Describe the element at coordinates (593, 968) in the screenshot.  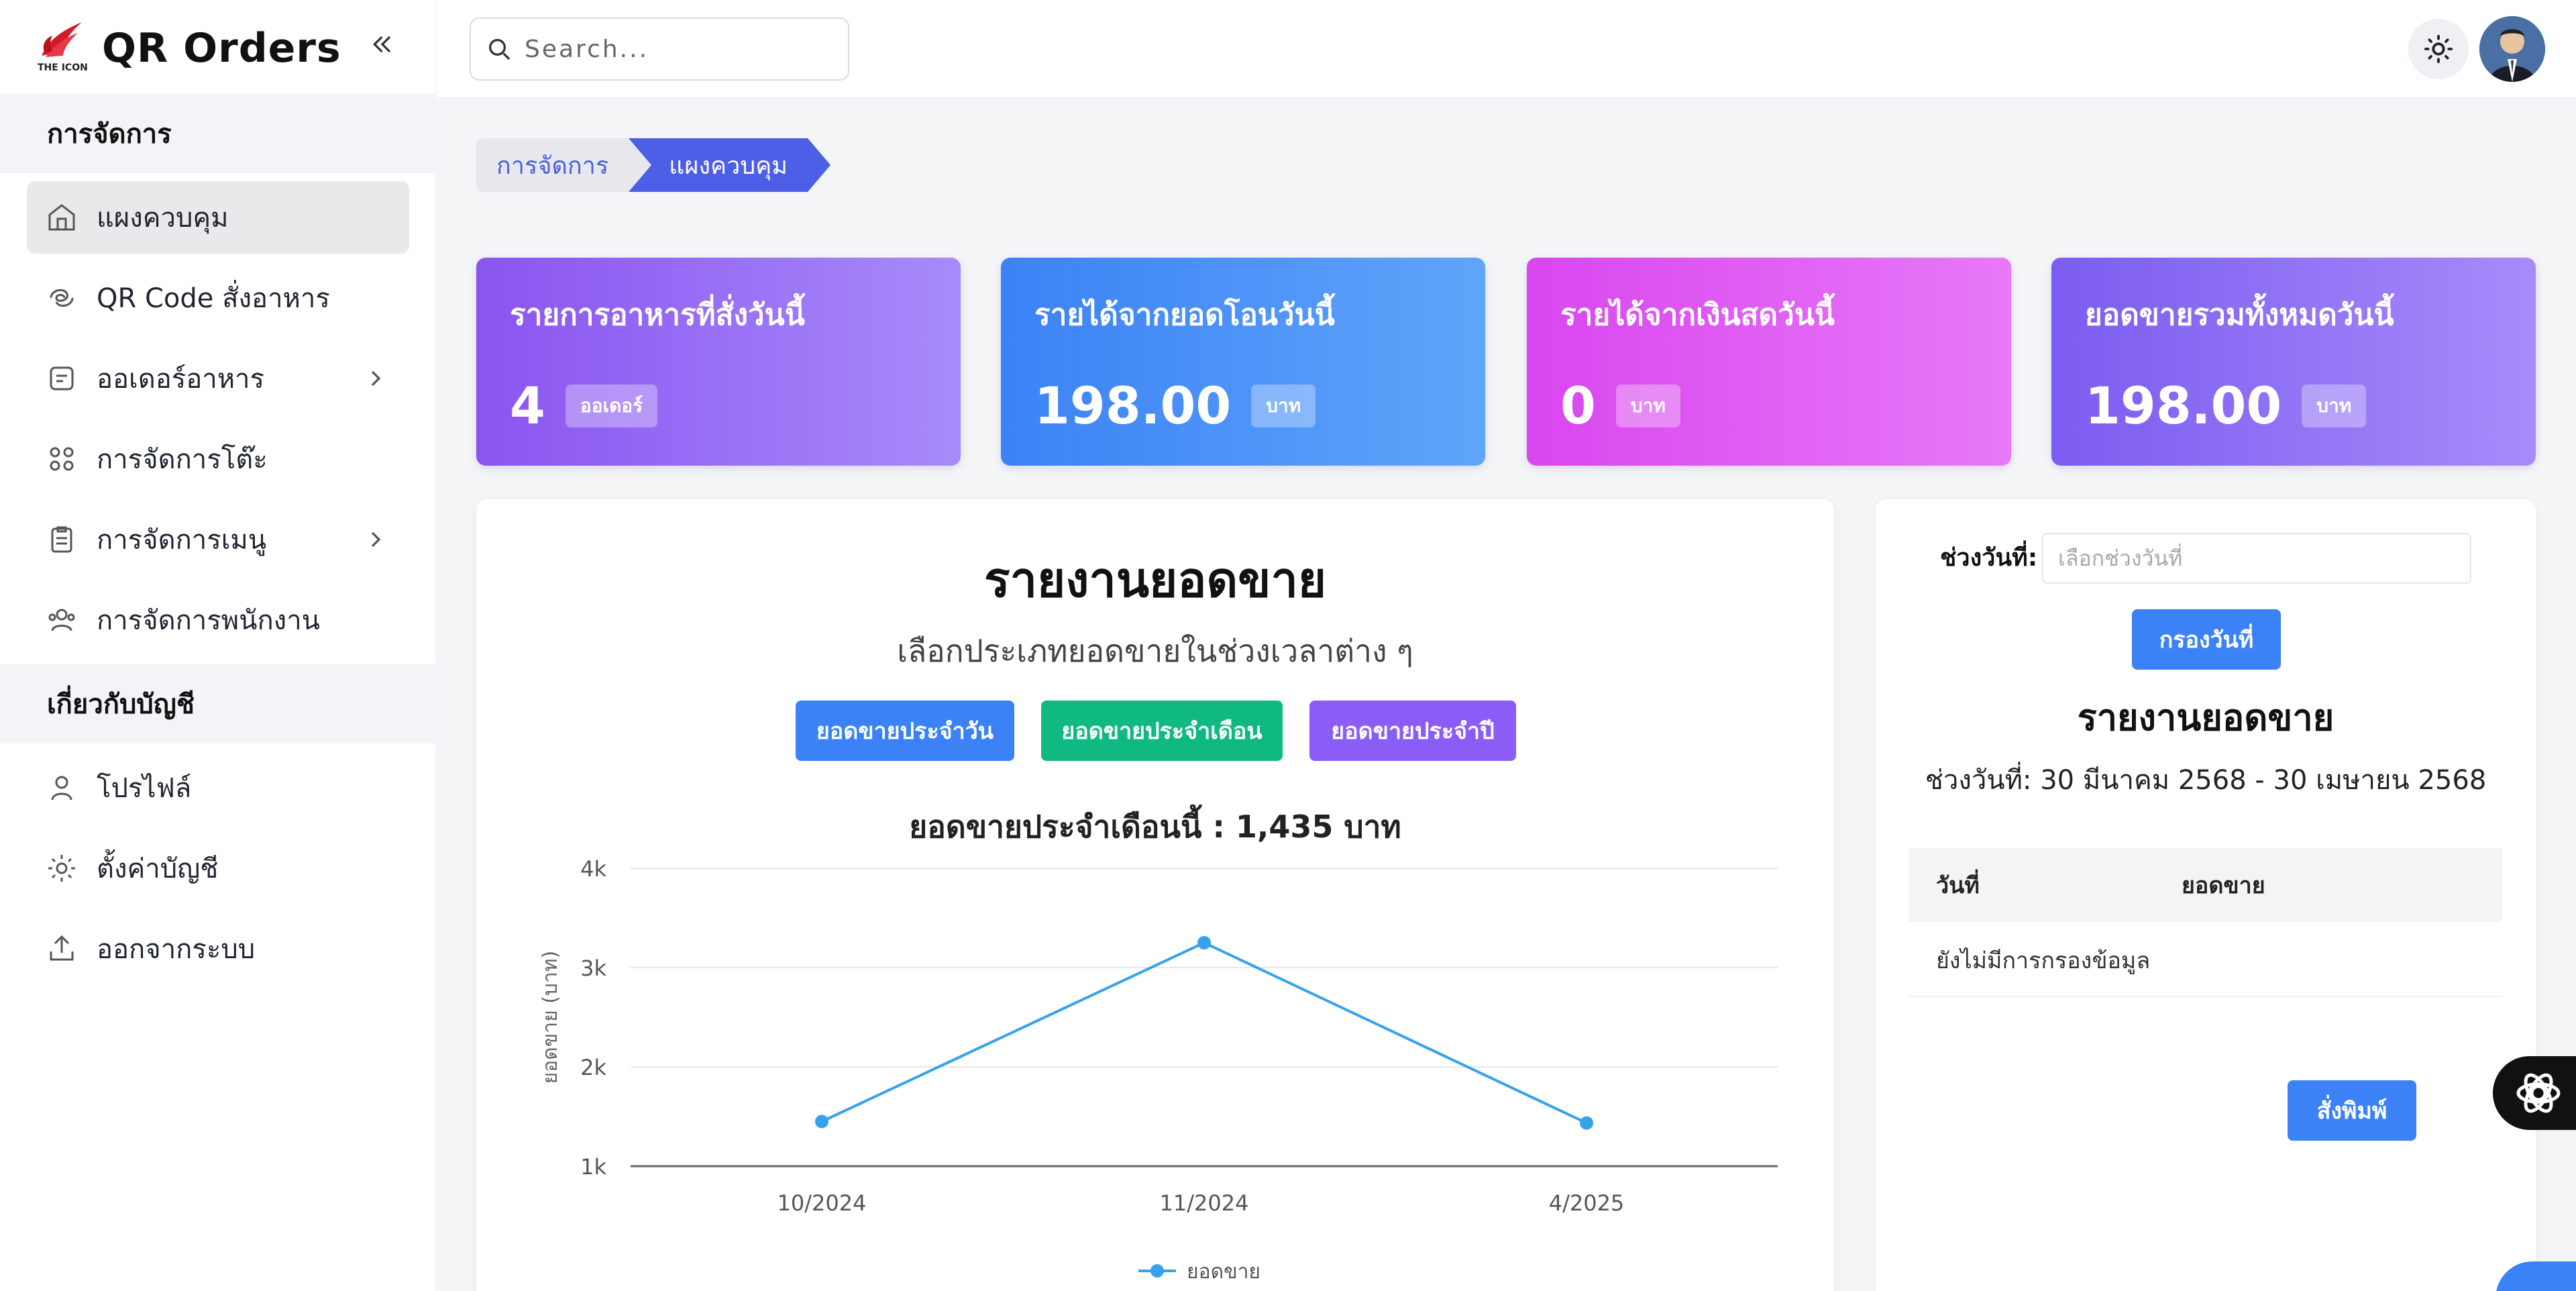
I see `y-tick-label: 3k` at that location.